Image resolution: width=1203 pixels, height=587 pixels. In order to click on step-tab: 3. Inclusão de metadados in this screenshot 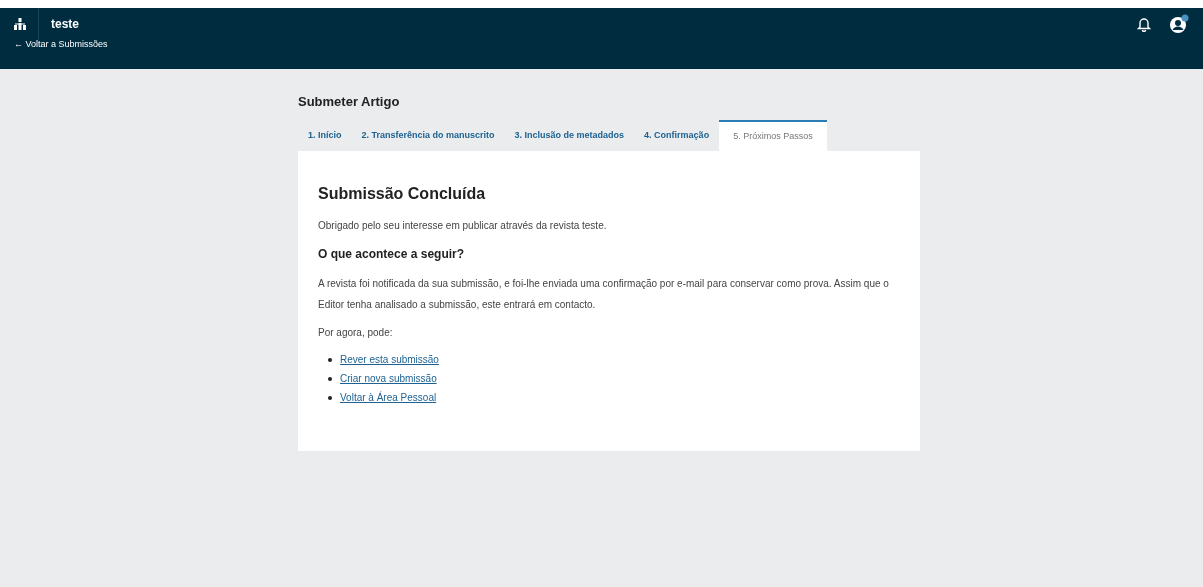, I will do `click(569, 135)`.